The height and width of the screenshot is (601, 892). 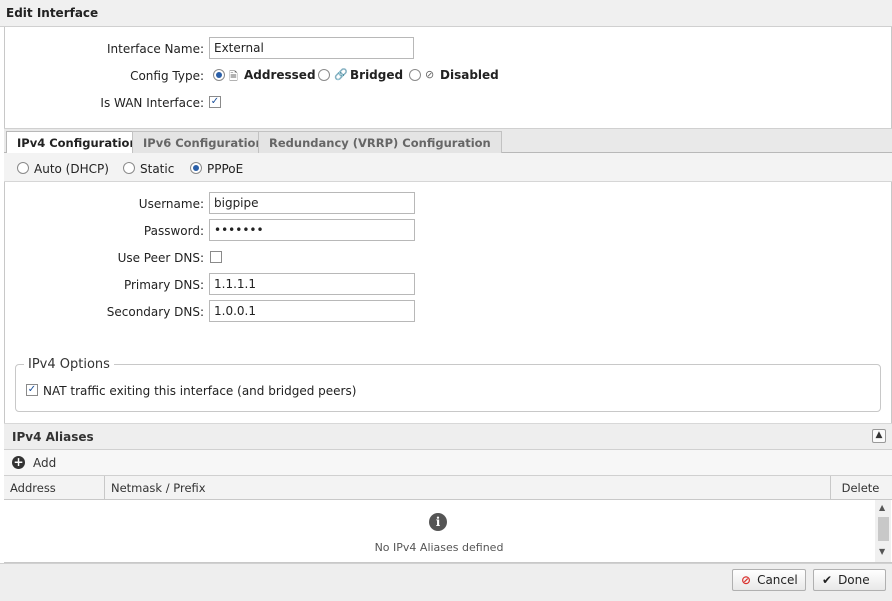 What do you see at coordinates (215, 102) in the screenshot?
I see `is-wan-checkbox: ✓` at bounding box center [215, 102].